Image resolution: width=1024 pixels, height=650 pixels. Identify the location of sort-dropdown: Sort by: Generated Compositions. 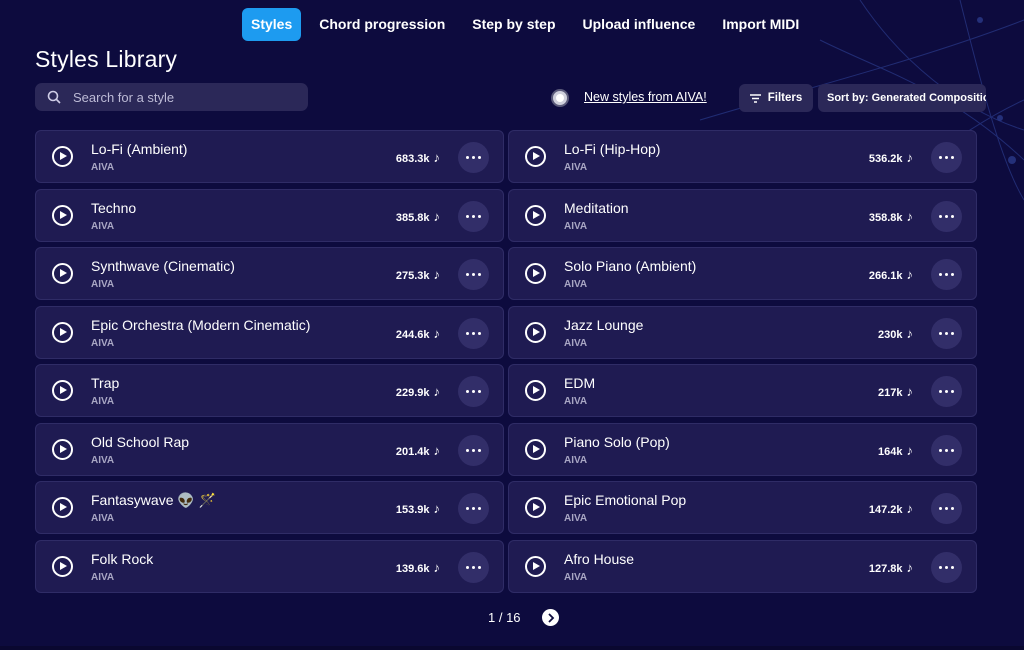
(902, 98).